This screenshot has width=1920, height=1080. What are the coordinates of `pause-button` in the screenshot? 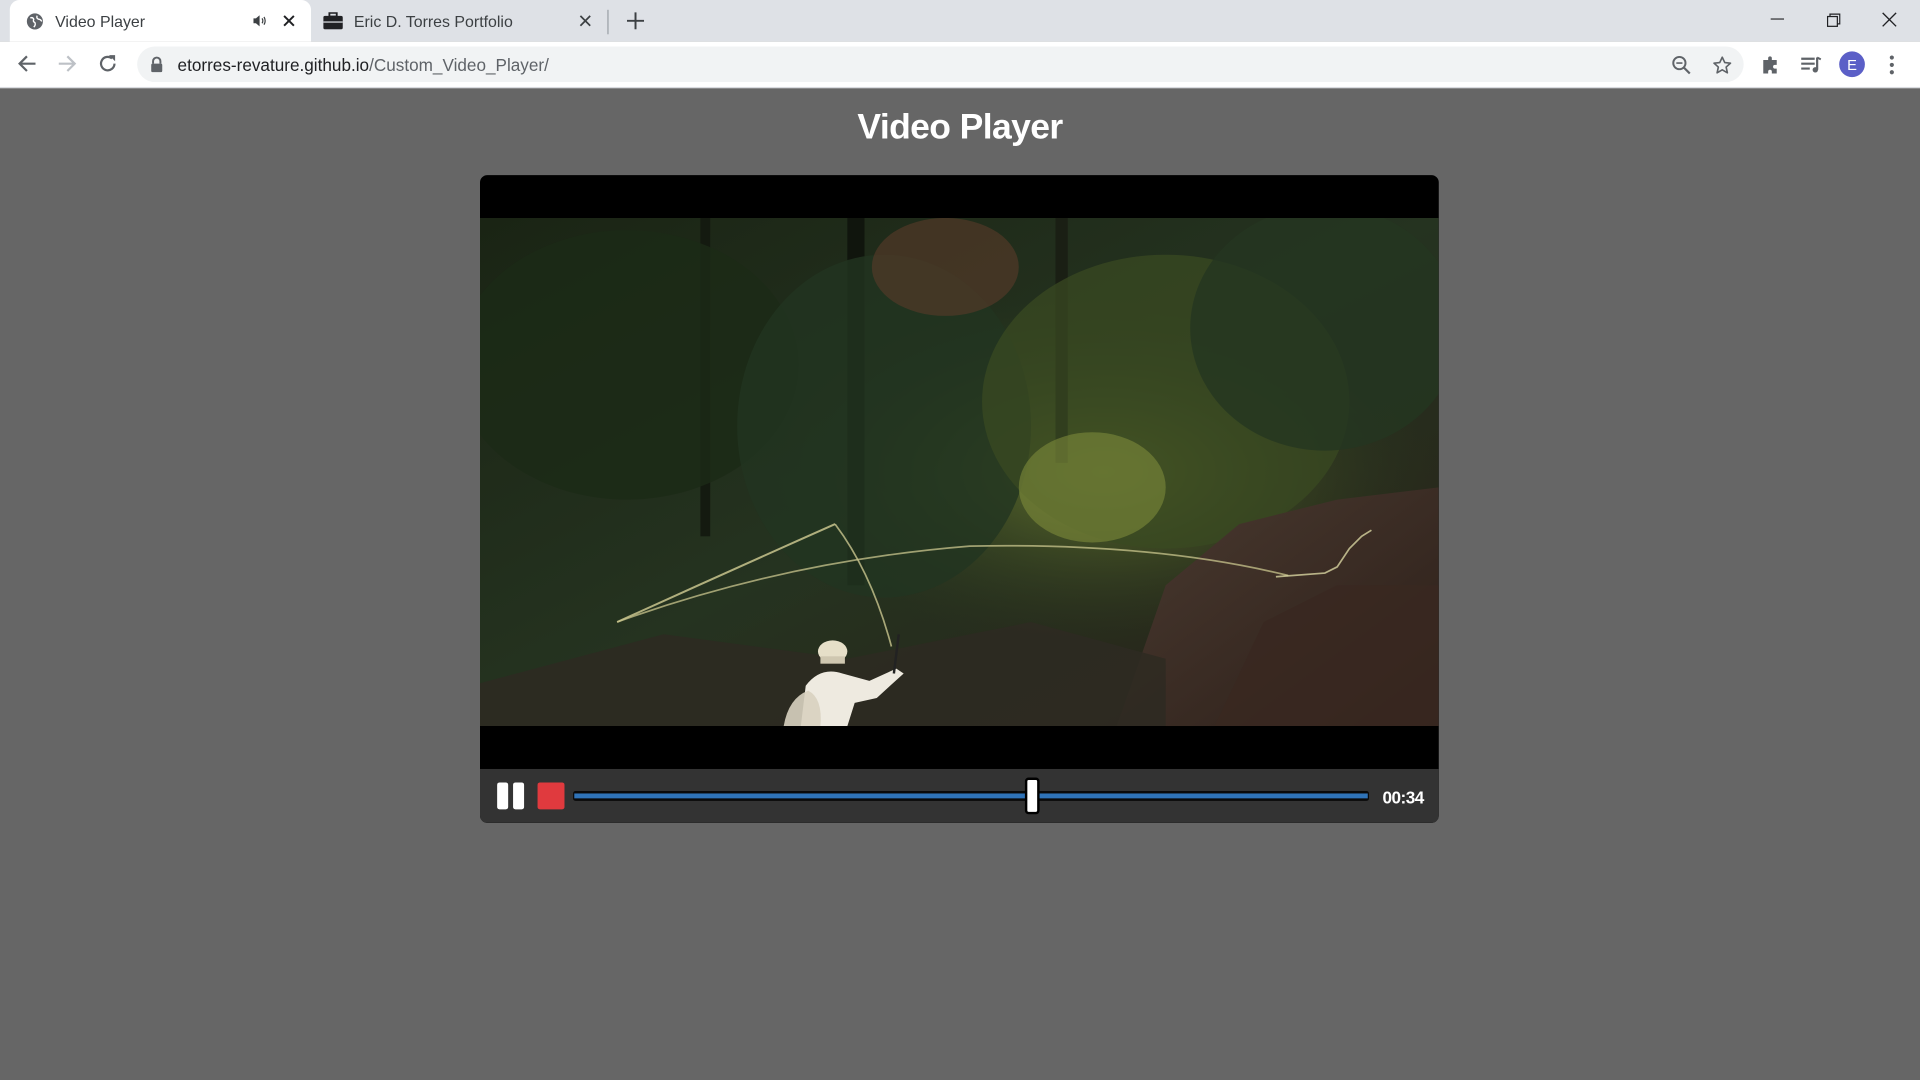 It's located at (511, 796).